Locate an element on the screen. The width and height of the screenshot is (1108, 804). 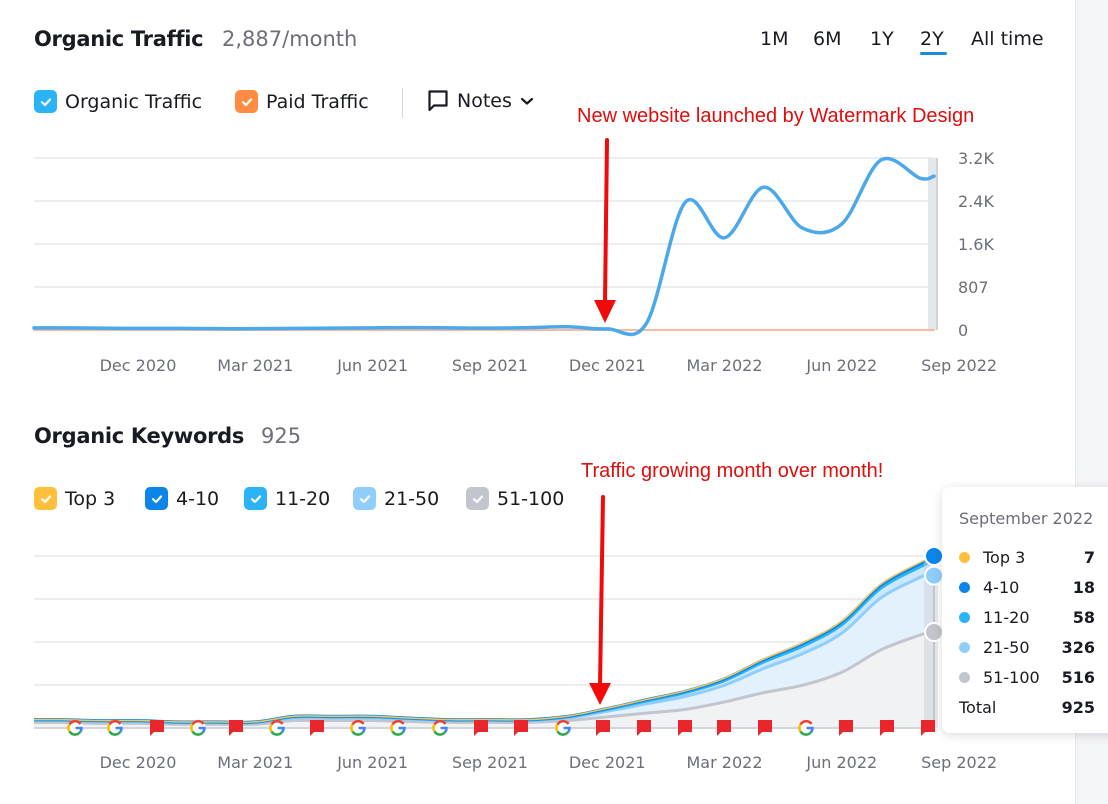
tooltip-row-label: 21-50 is located at coordinates (1006, 647).